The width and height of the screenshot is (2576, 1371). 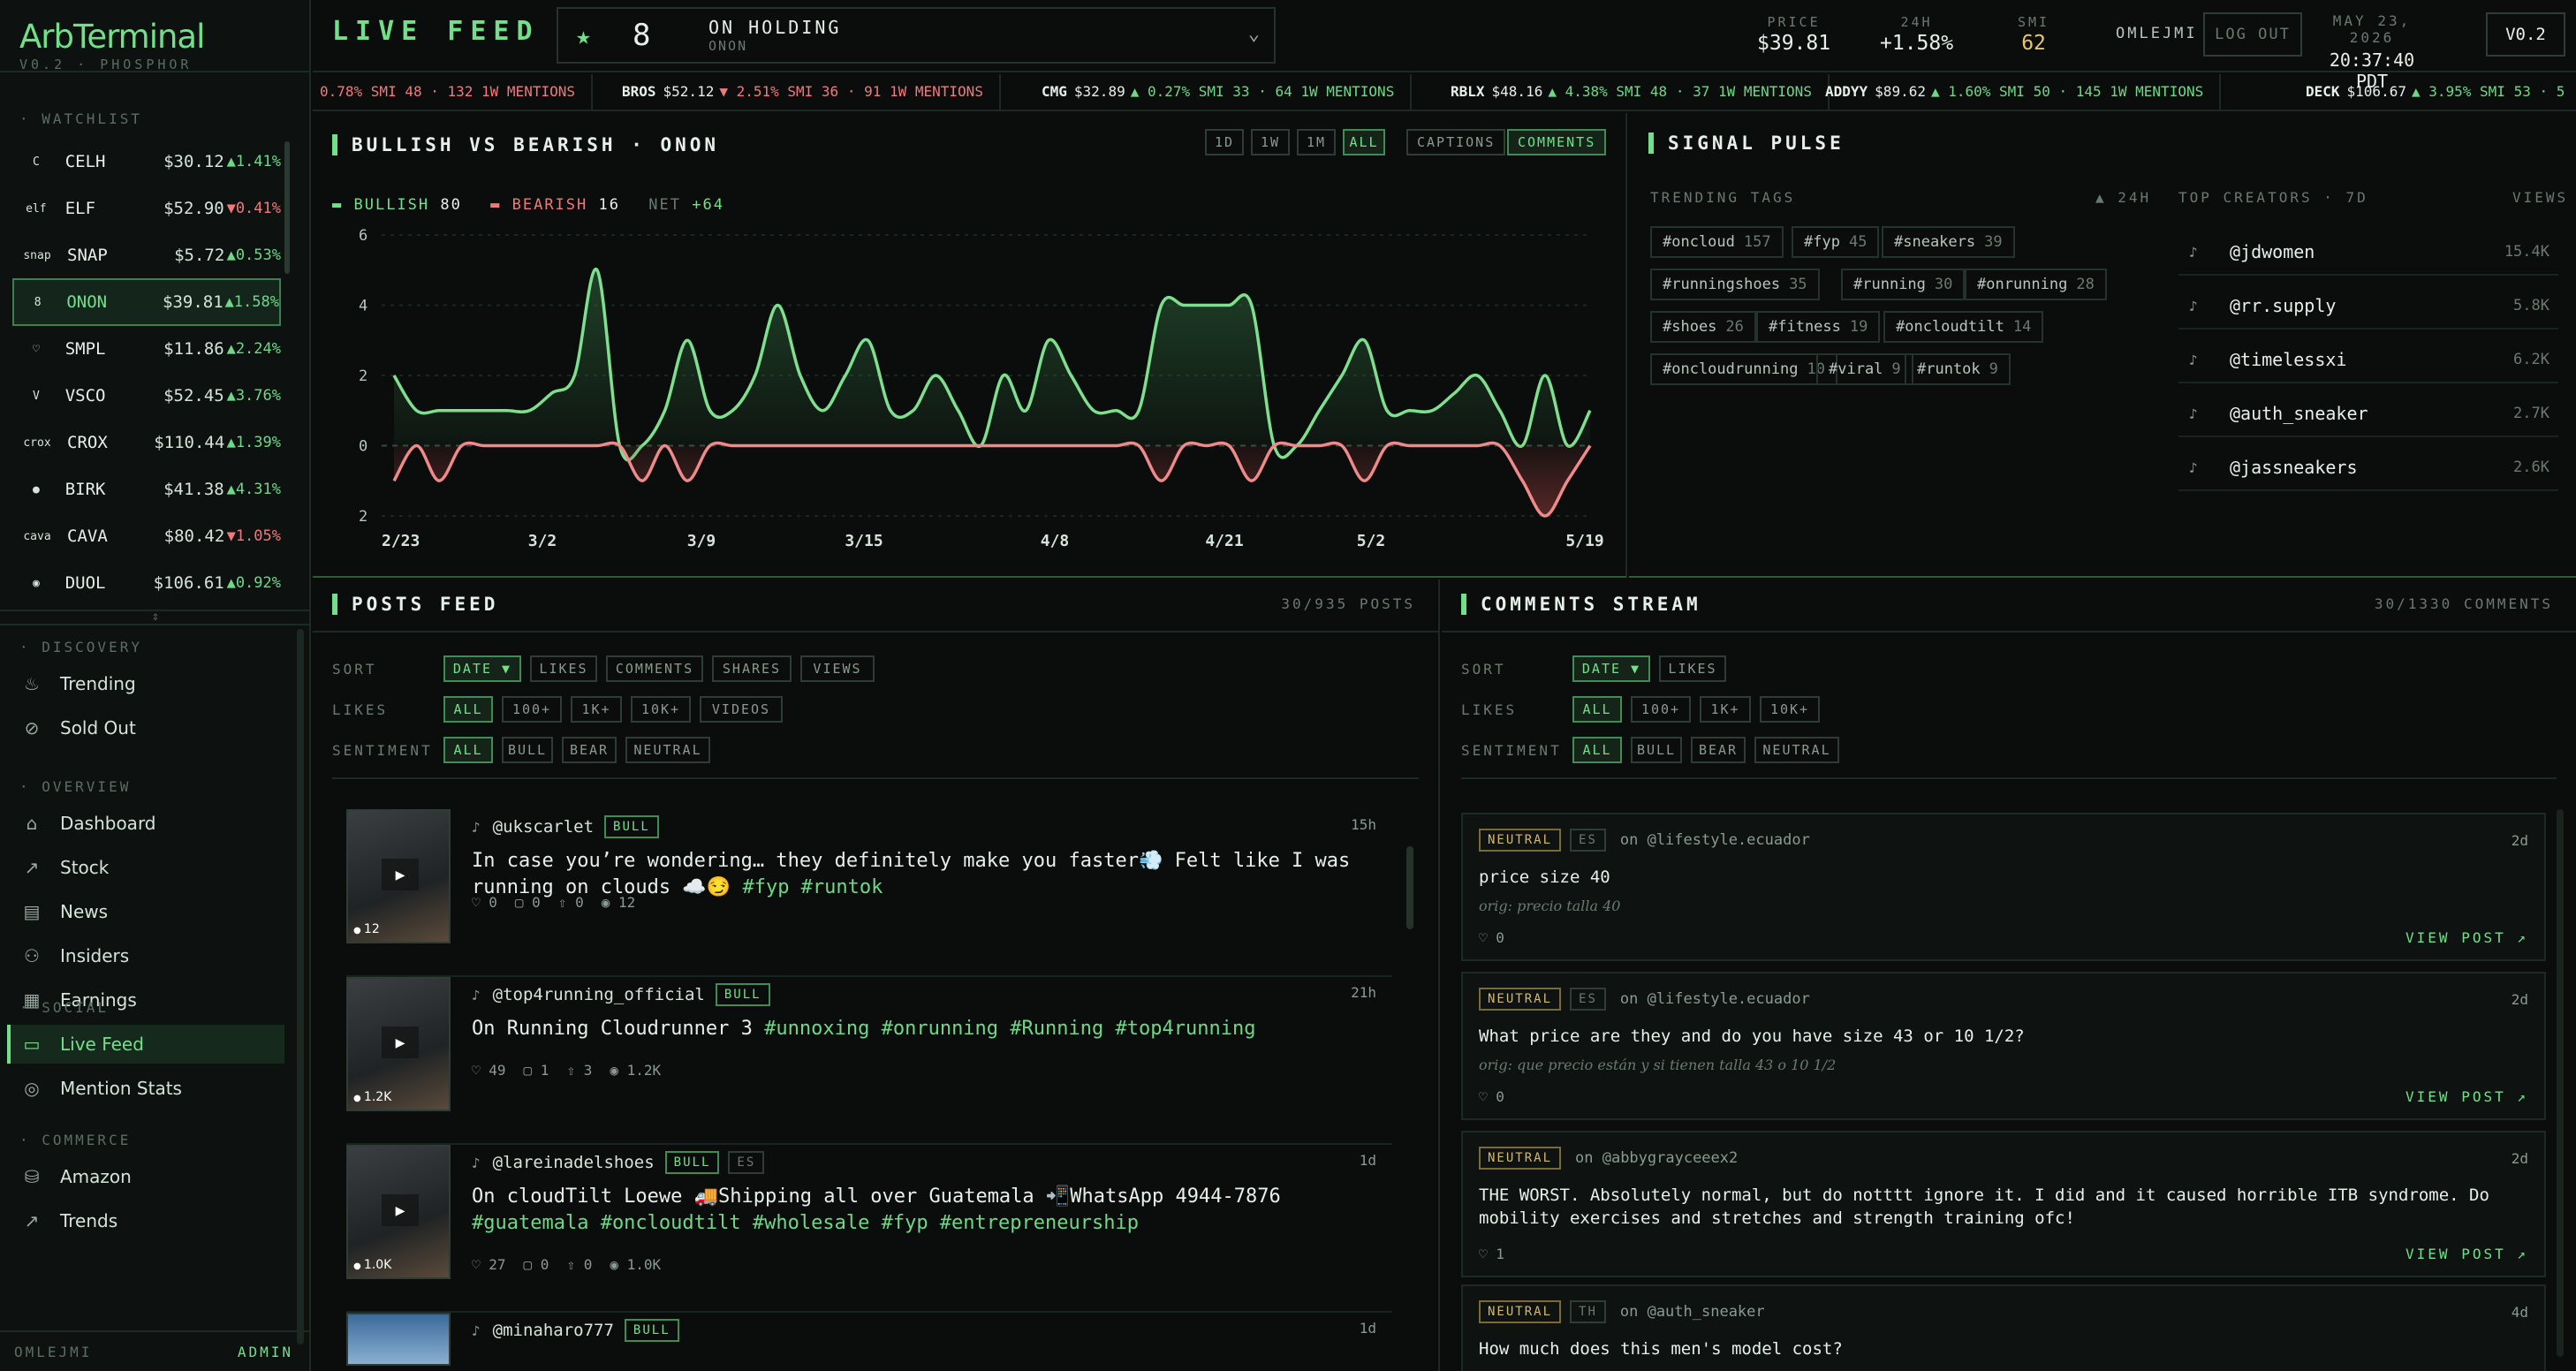 I want to click on trending-tag: #sneakers 39, so click(x=1949, y=242).